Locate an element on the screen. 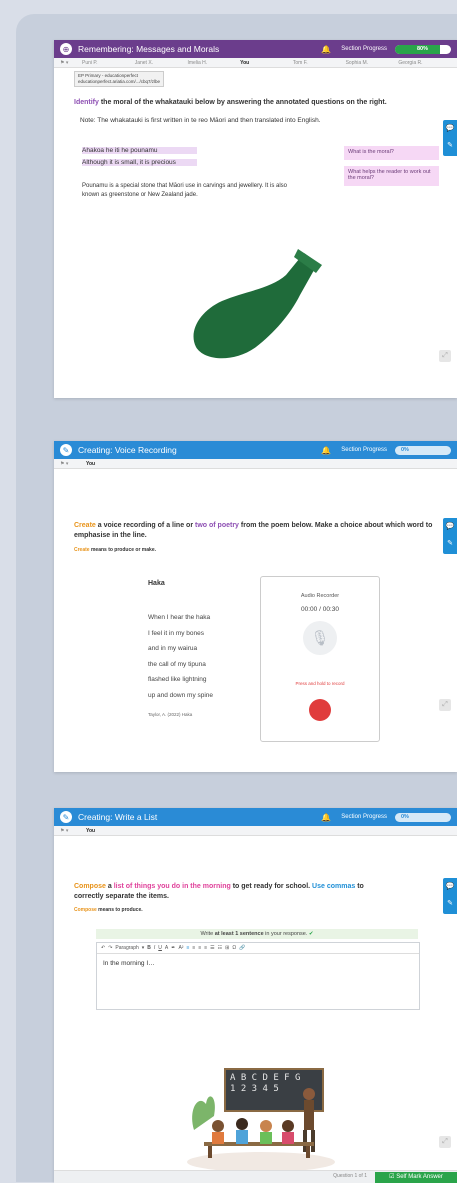 This screenshot has width=457, height=1183. poem-title: Haka is located at coordinates (156, 583).